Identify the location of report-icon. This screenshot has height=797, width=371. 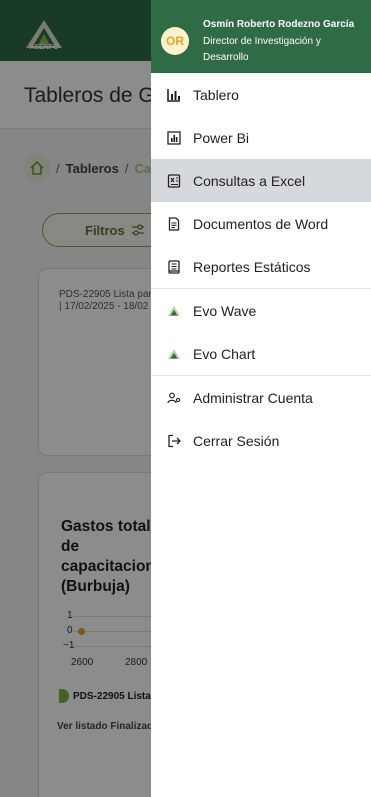
(174, 266).